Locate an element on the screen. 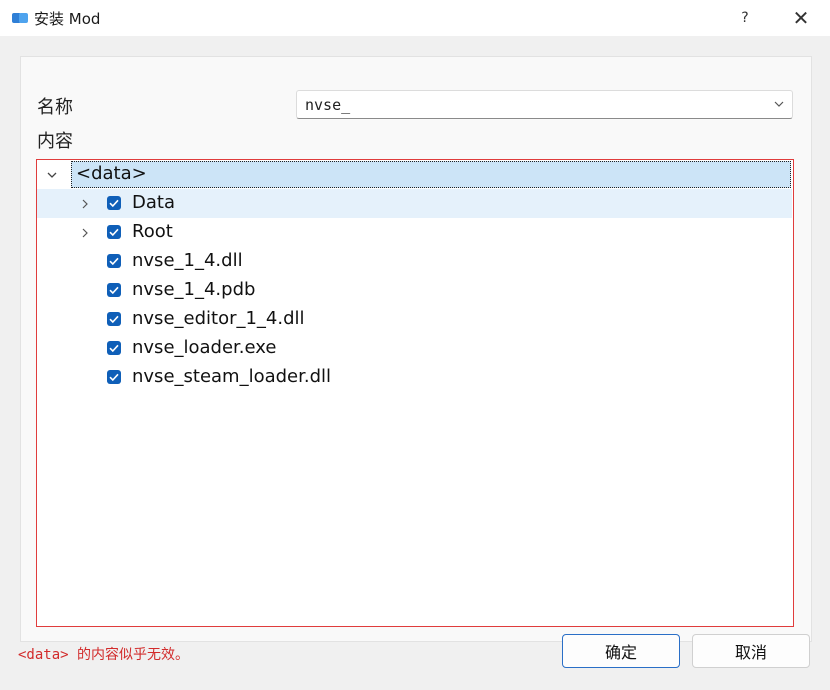  window-title: 安装 Mod is located at coordinates (67, 19).